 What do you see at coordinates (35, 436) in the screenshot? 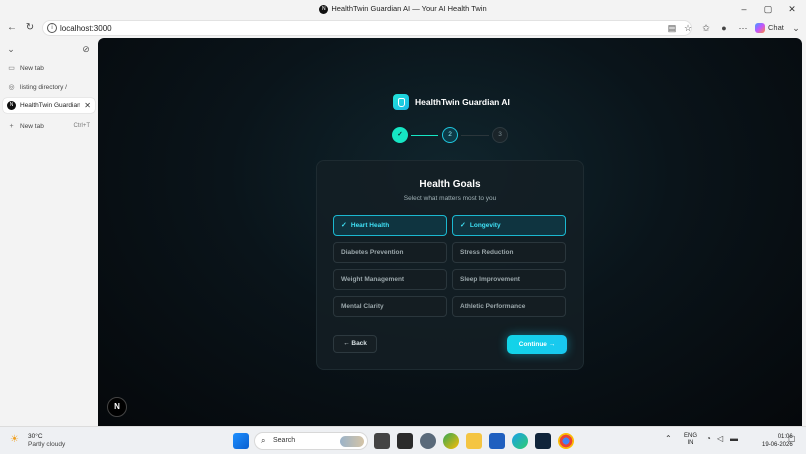
I see `weather-temp: 30°C` at bounding box center [35, 436].